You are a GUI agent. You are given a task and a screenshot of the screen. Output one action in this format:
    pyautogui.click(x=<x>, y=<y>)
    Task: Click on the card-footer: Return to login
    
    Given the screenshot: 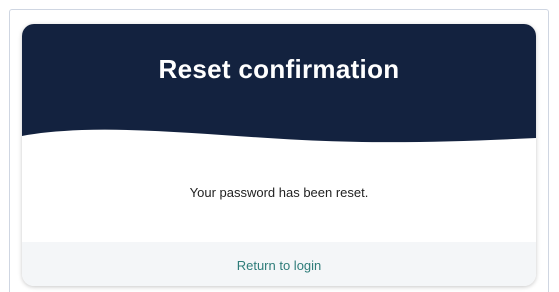 What is the action you would take?
    pyautogui.click(x=279, y=264)
    